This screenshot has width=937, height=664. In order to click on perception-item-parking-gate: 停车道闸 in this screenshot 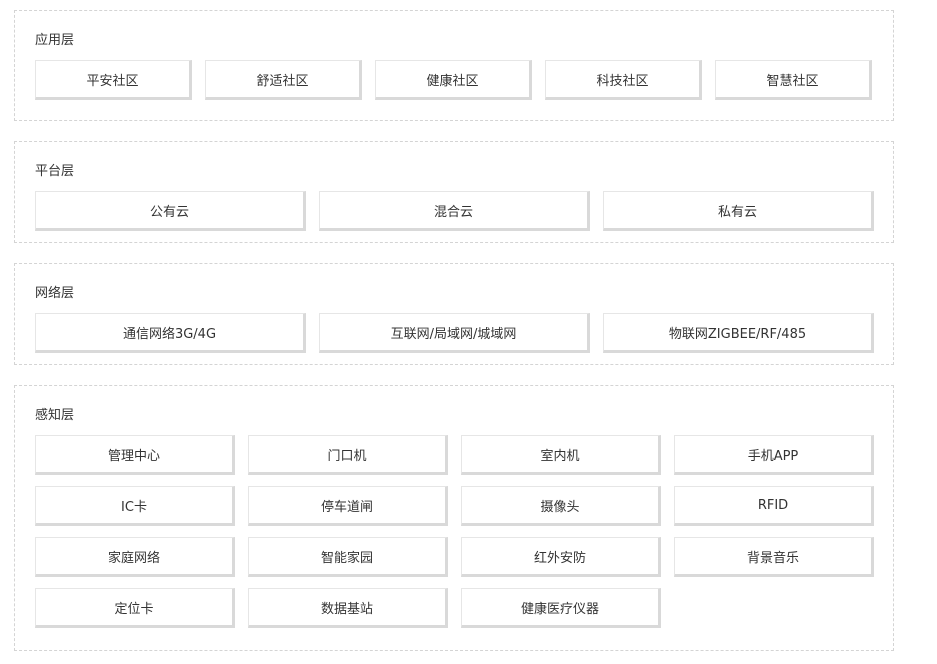, I will do `click(348, 506)`.